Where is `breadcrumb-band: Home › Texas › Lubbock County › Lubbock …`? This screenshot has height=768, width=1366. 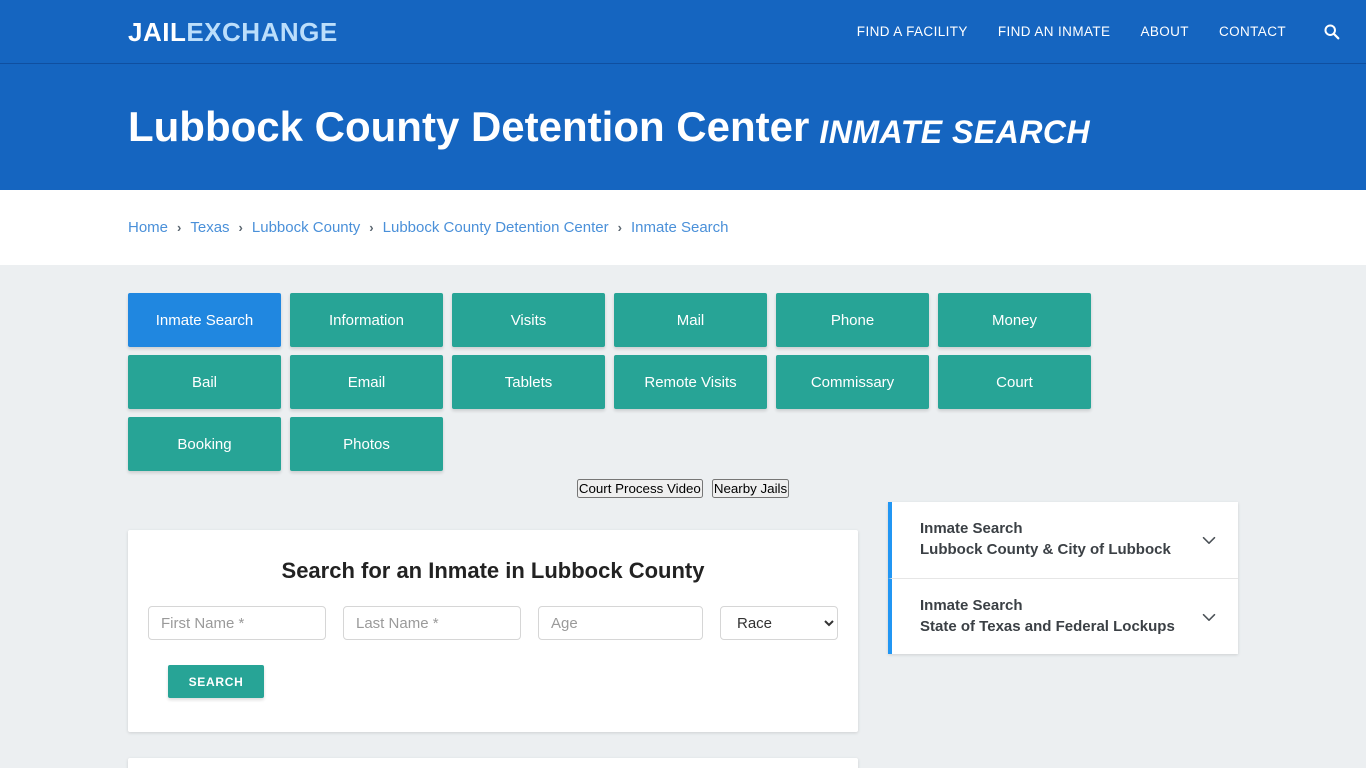
breadcrumb-band: Home › Texas › Lubbock County › Lubbock … is located at coordinates (683, 227).